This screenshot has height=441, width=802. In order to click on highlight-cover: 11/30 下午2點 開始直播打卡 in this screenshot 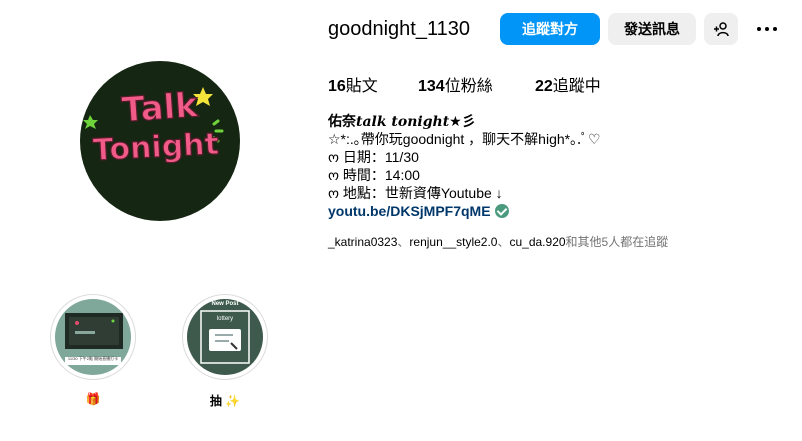, I will do `click(93, 337)`.